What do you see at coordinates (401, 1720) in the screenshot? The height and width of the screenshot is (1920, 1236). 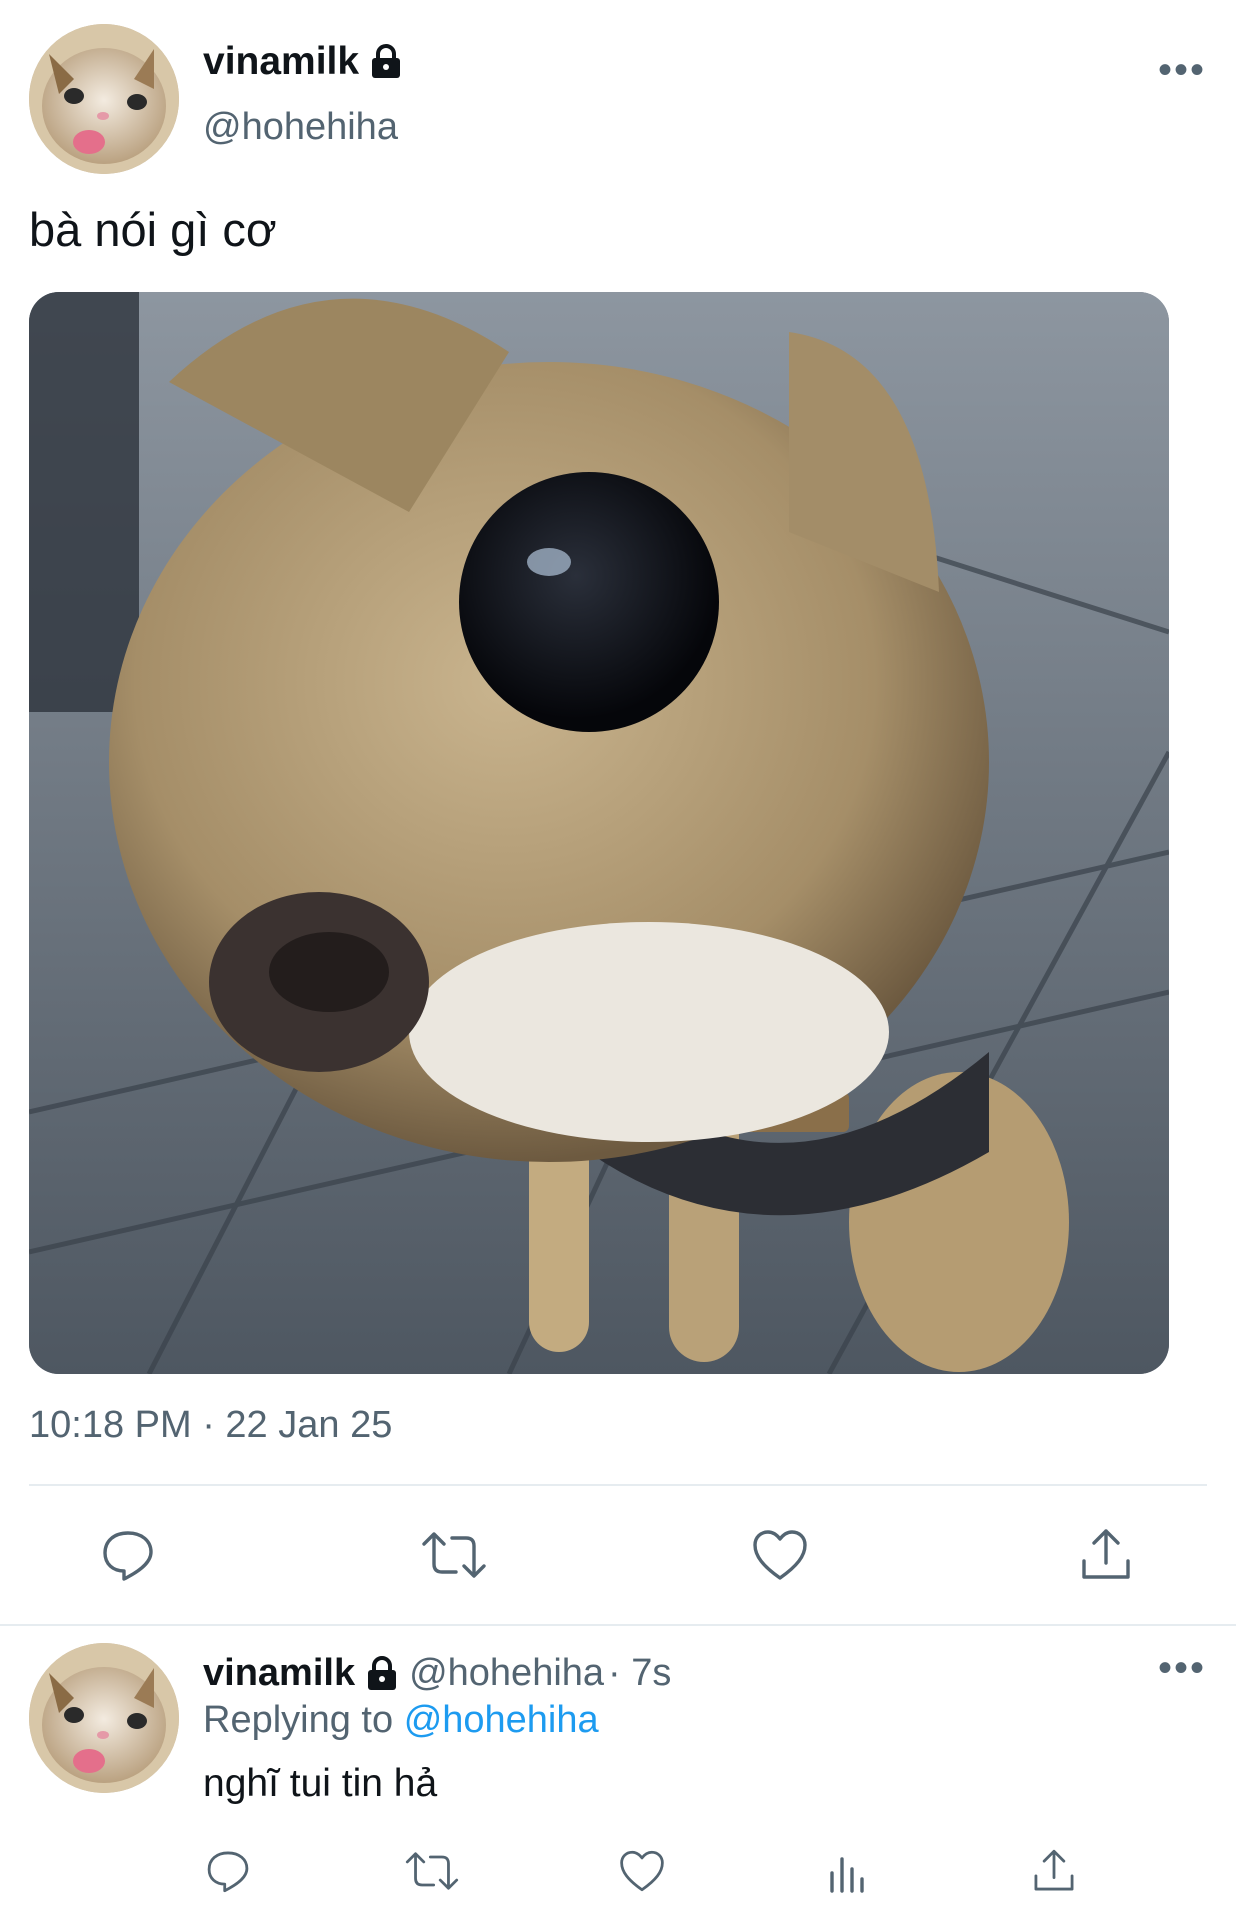 I see `replying-to: Replying to @hohehiha` at bounding box center [401, 1720].